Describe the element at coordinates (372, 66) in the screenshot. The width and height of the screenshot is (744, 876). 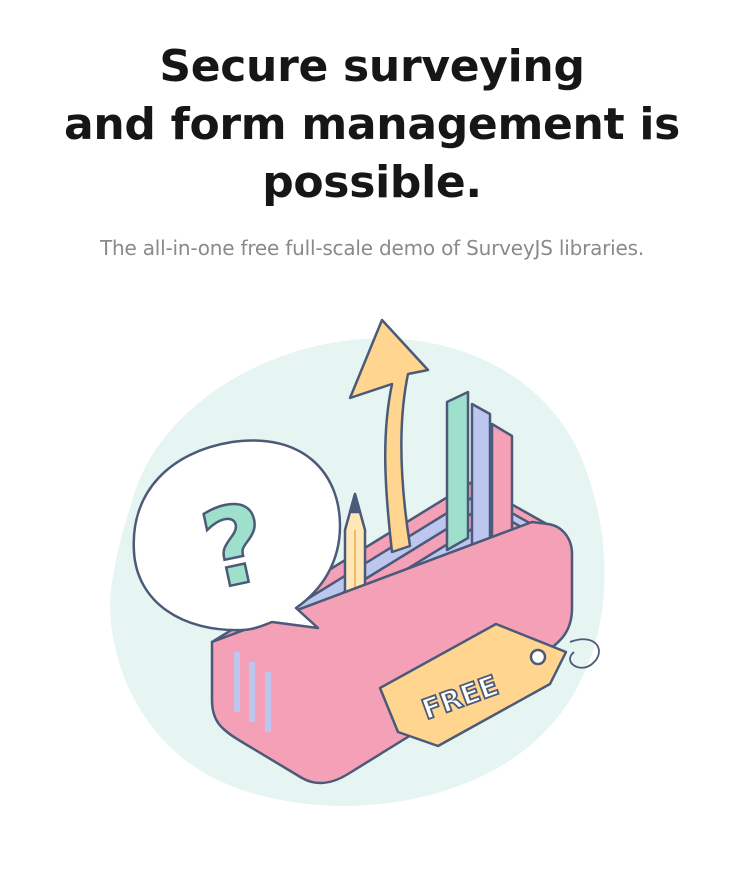
I see `hero-title-line: Secure surveying` at that location.